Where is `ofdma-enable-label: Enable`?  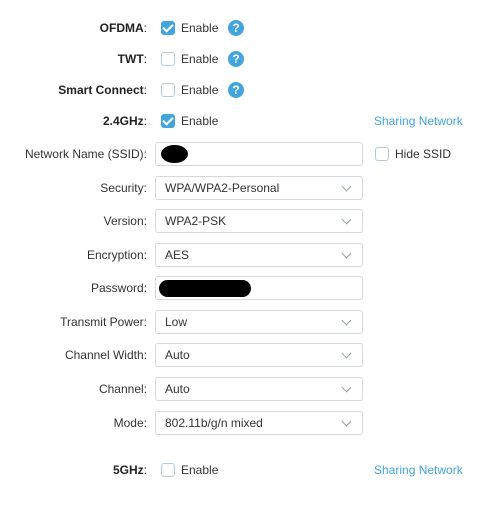
ofdma-enable-label: Enable is located at coordinates (199, 28).